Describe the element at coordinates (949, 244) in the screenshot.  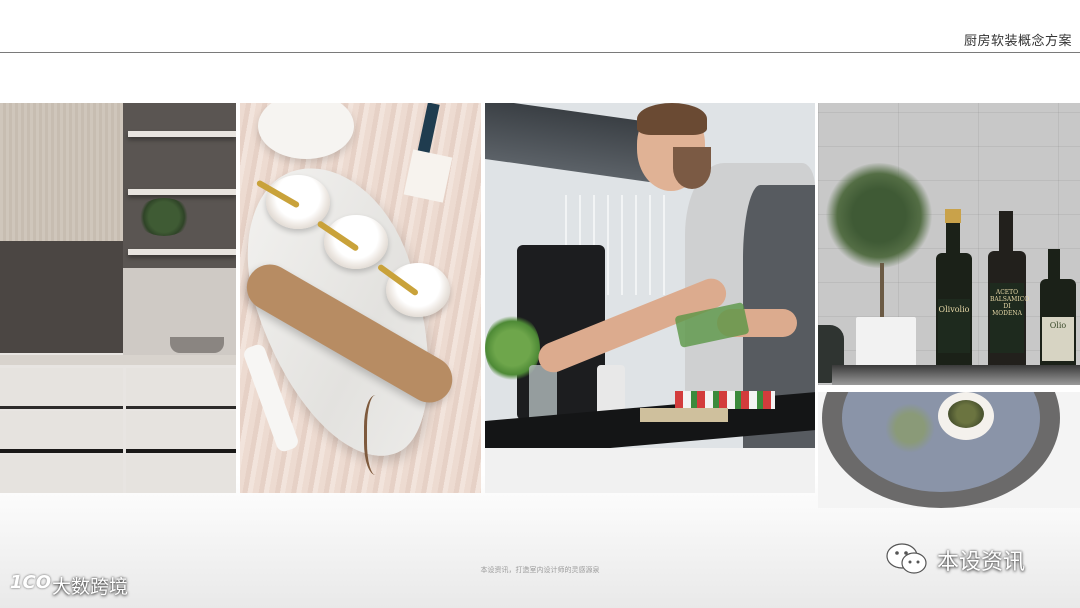
I see `photo-olive-oil-bottles: Olivolio ACETO BALSAMICO DI MODENA Olio` at that location.